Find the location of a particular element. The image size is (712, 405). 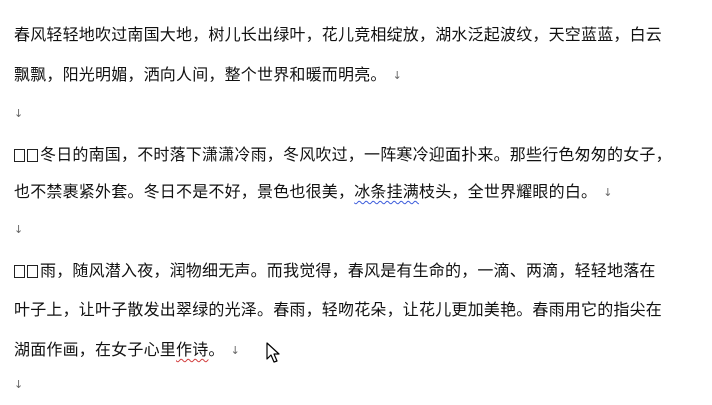

paragraph2-line1-text: 冬日的南国，不时落下潇潇冷雨，冬风吹过，一阵寒冷迎面扑来。那些行色匆匆的女子， is located at coordinates (356, 154).